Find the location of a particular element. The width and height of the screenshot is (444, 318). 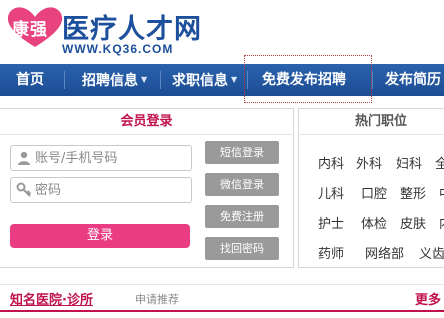

hot-position-link: 中 is located at coordinates (441, 192).